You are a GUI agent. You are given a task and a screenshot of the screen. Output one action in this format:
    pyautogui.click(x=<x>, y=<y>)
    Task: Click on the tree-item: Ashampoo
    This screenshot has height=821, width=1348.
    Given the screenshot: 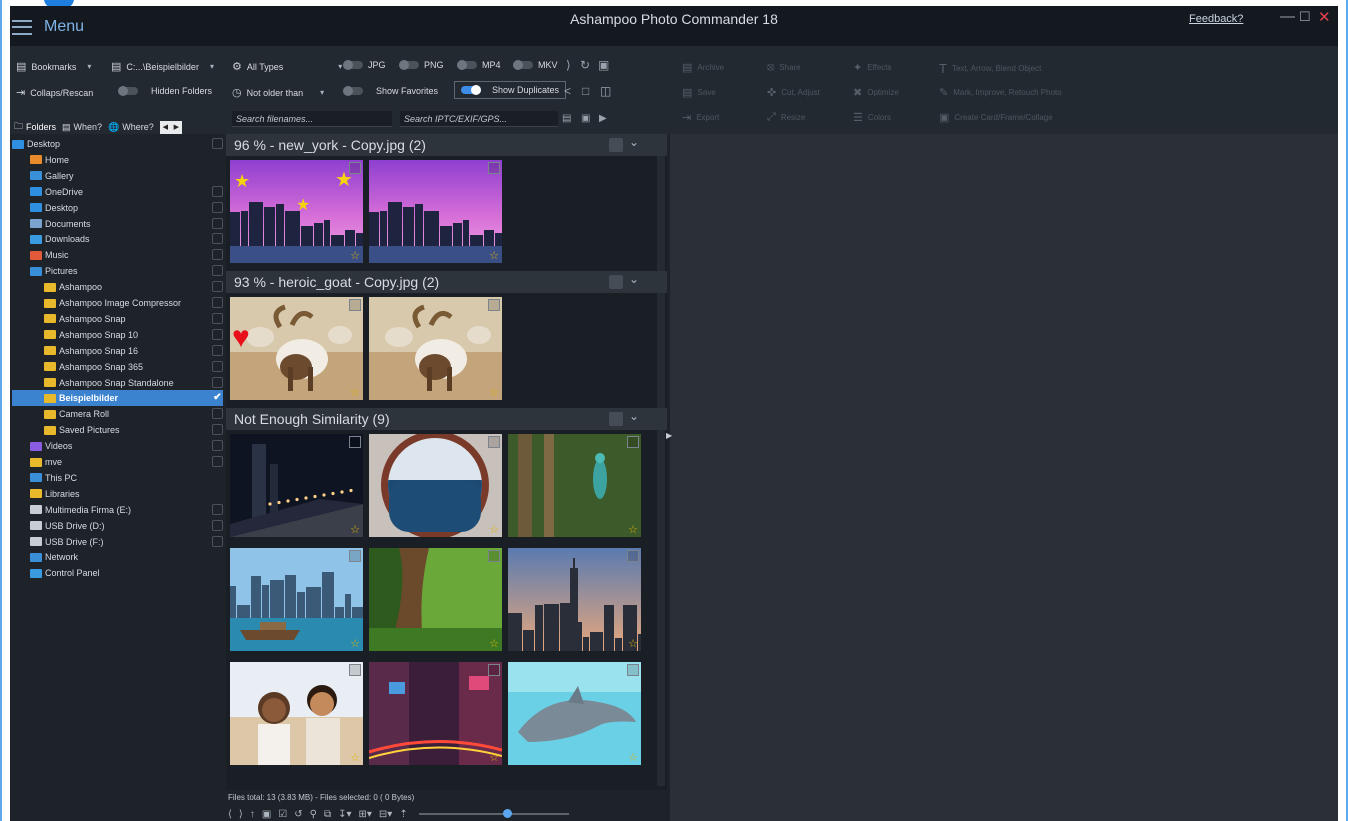 What is the action you would take?
    pyautogui.click(x=117, y=287)
    